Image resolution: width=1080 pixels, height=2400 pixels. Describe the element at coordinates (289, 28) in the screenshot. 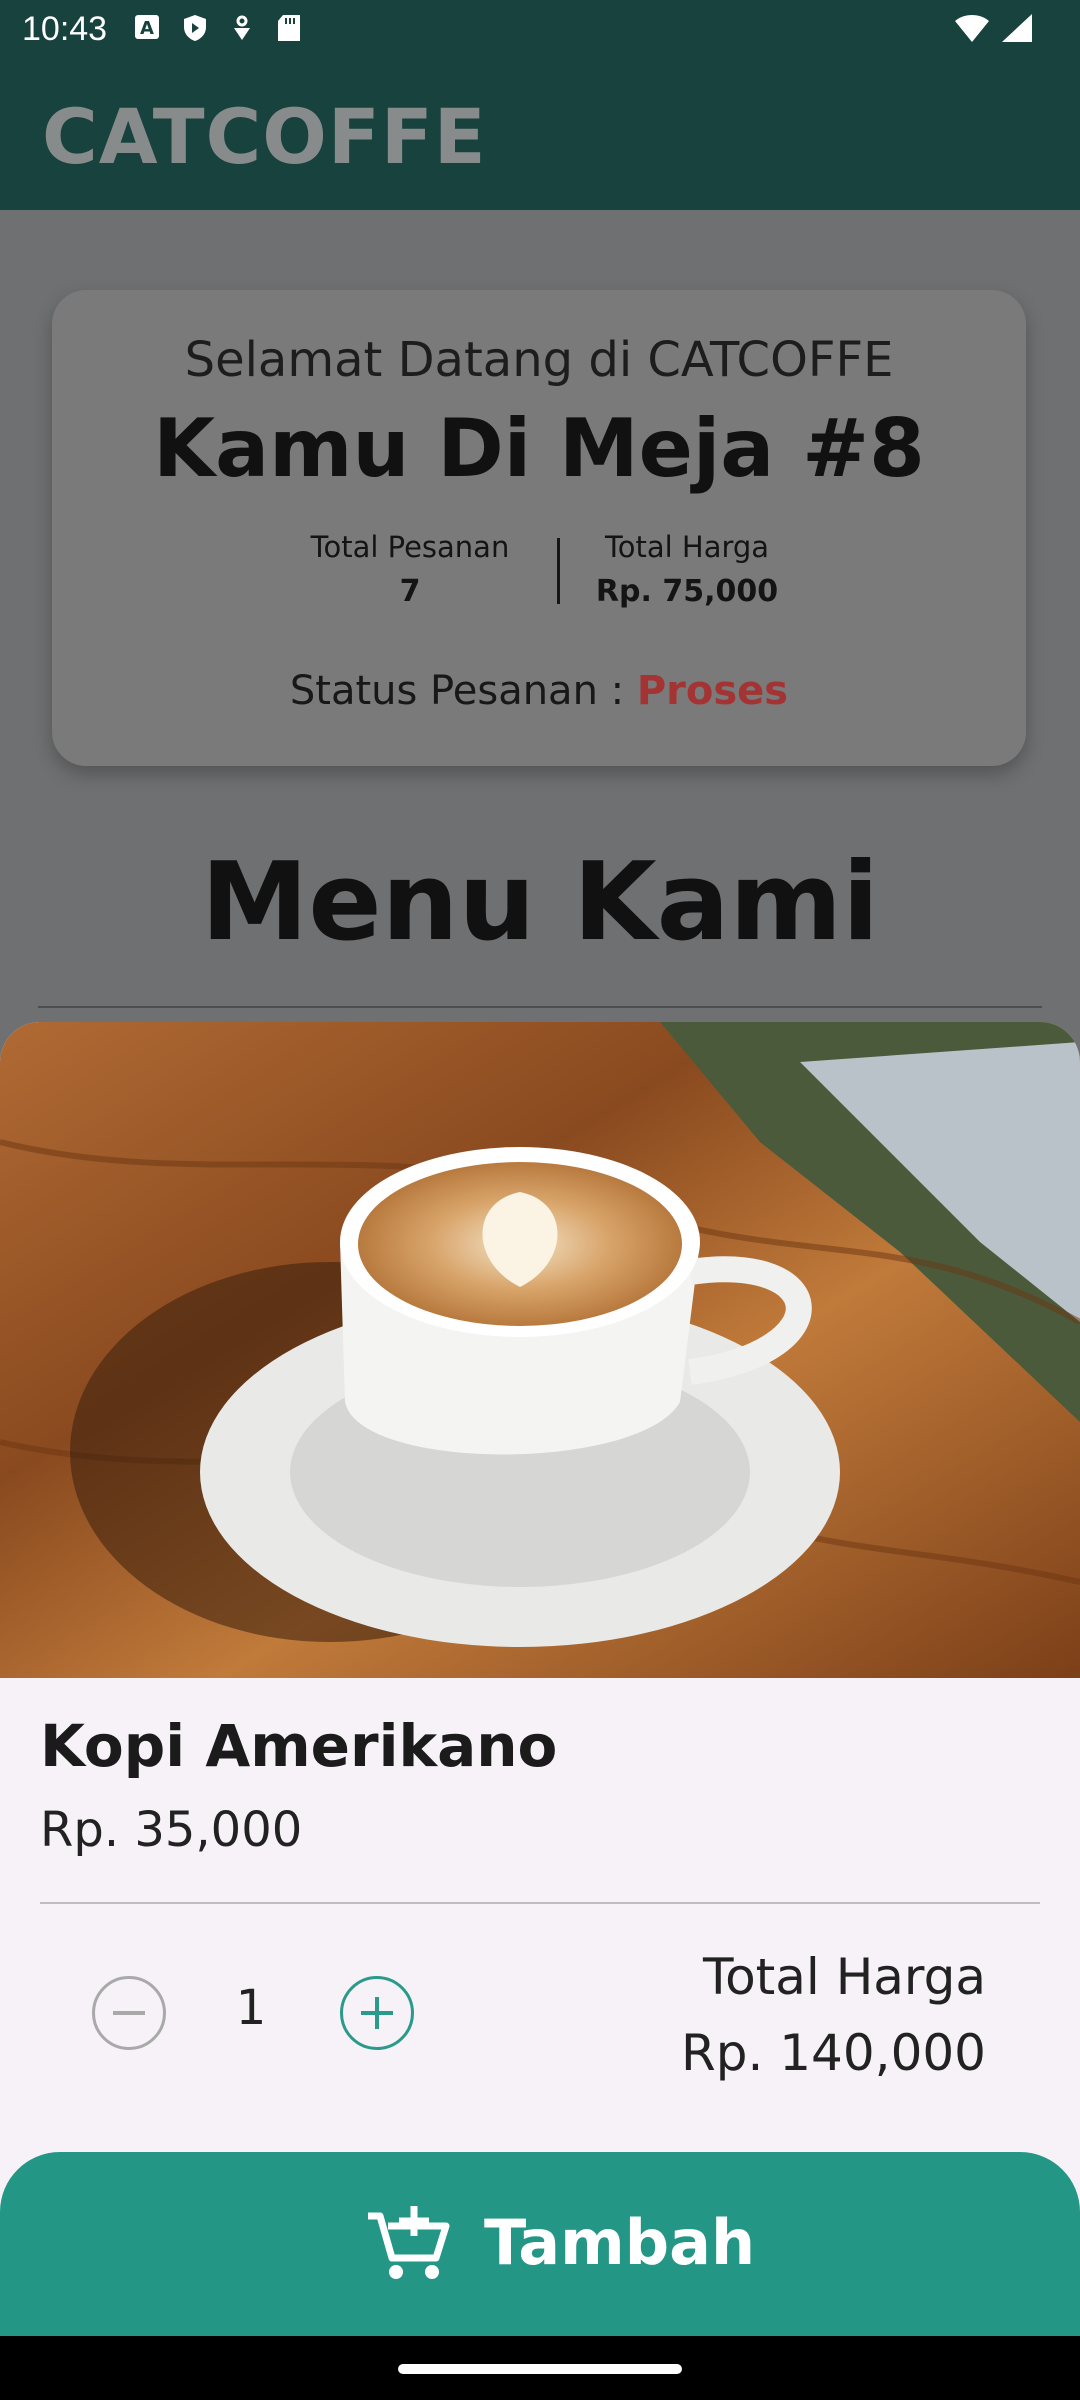

I see `sd-card-icon` at that location.